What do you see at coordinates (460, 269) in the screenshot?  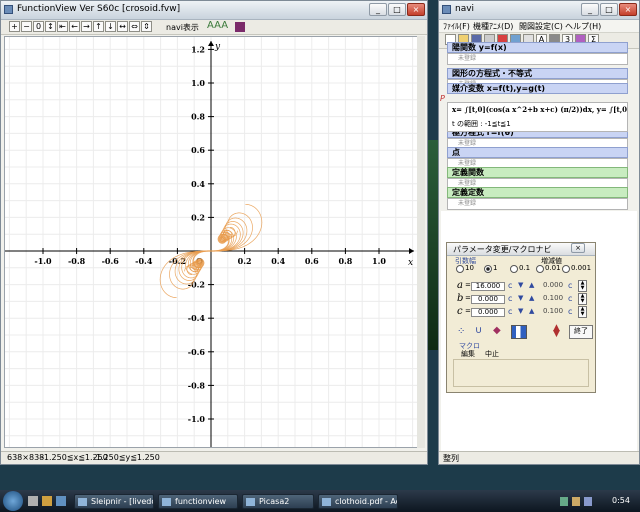 I see `radio-10-circle` at bounding box center [460, 269].